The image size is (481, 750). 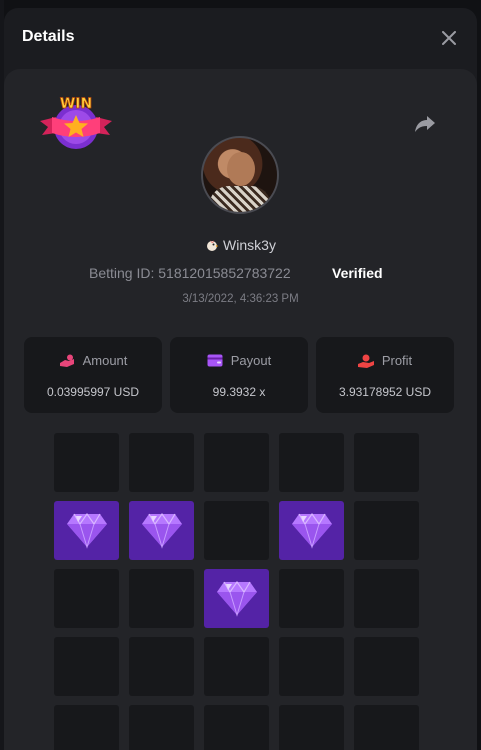 I want to click on stat-payout-label: Payout, so click(x=251, y=360).